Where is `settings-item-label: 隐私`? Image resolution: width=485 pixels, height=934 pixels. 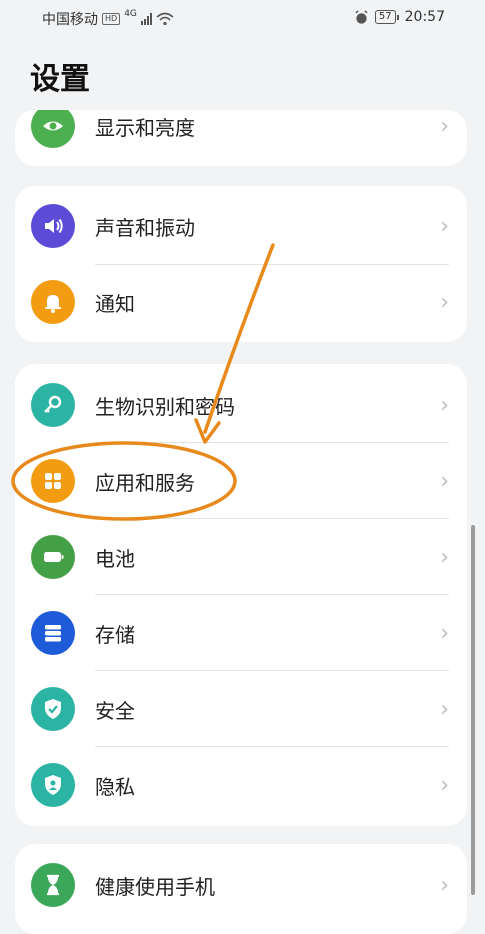
settings-item-label: 隐私 is located at coordinates (115, 786).